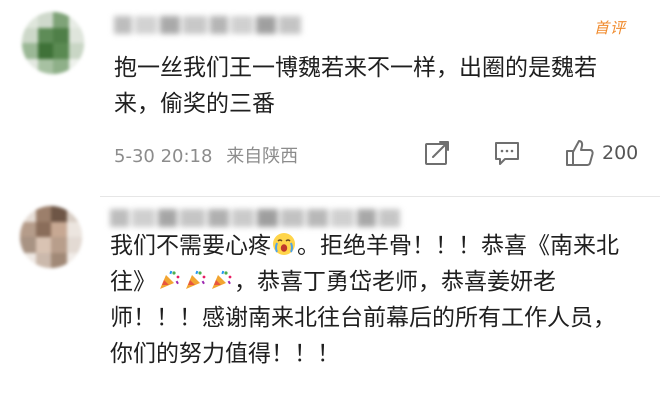 Image resolution: width=660 pixels, height=400 pixels. Describe the element at coordinates (601, 153) in the screenshot. I see `like-button: 200` at that location.